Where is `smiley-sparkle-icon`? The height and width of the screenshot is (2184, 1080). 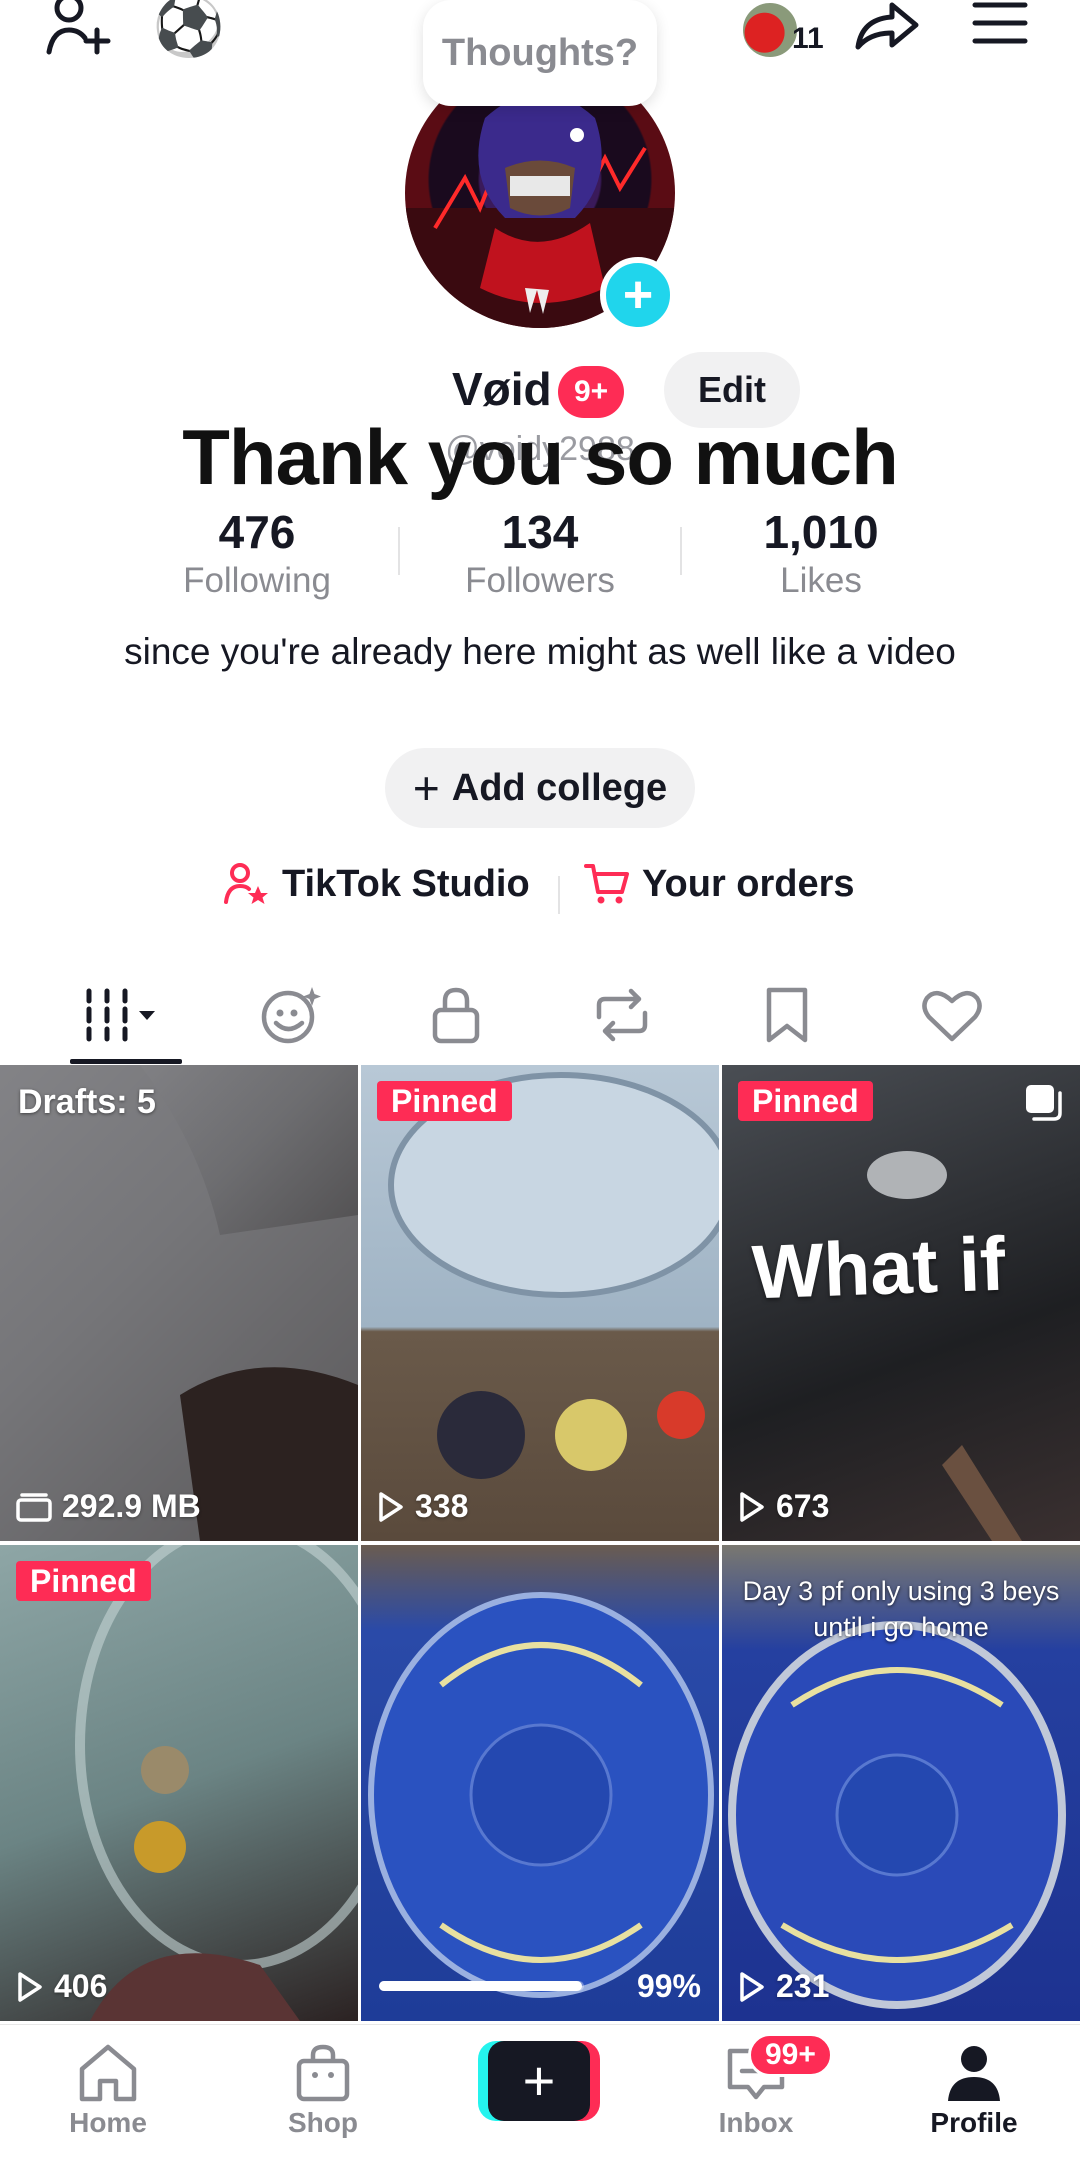
smiley-sparkle-icon is located at coordinates (291, 1015).